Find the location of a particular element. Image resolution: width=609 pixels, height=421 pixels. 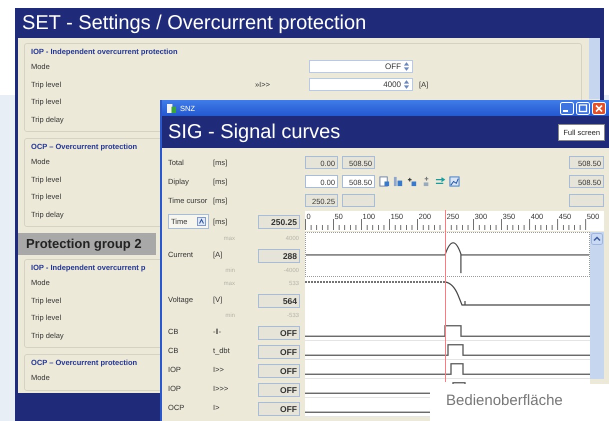

sort-icon is located at coordinates (201, 221).